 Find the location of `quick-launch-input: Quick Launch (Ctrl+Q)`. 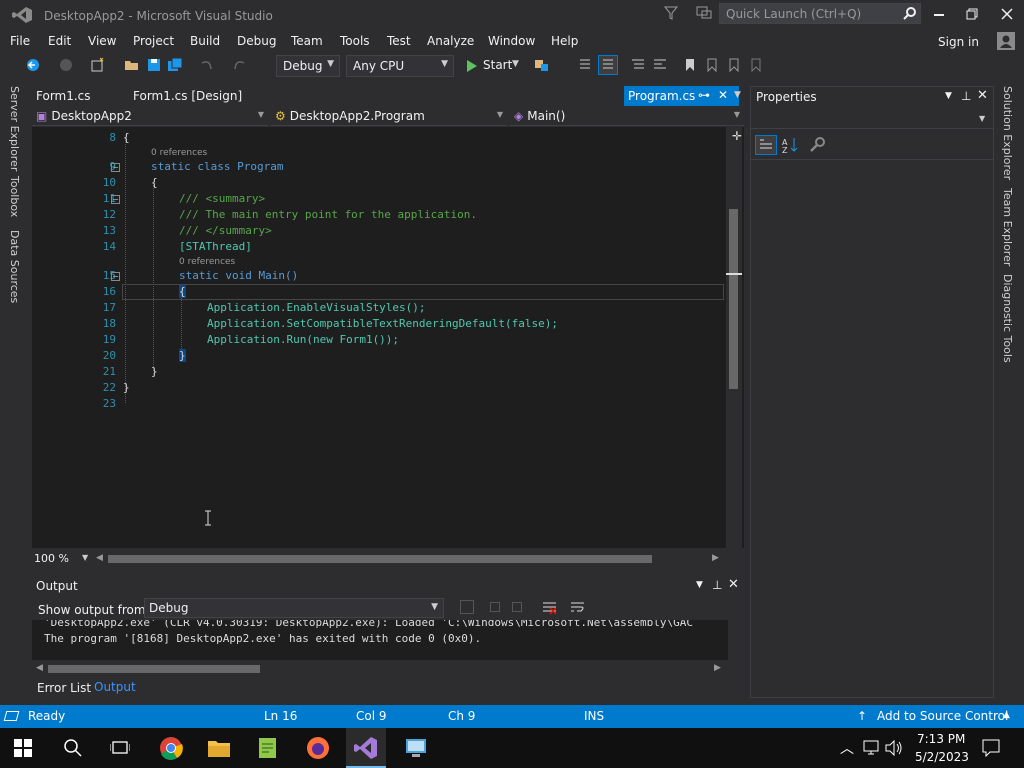

quick-launch-input: Quick Launch (Ctrl+Q) is located at coordinates (820, 13).